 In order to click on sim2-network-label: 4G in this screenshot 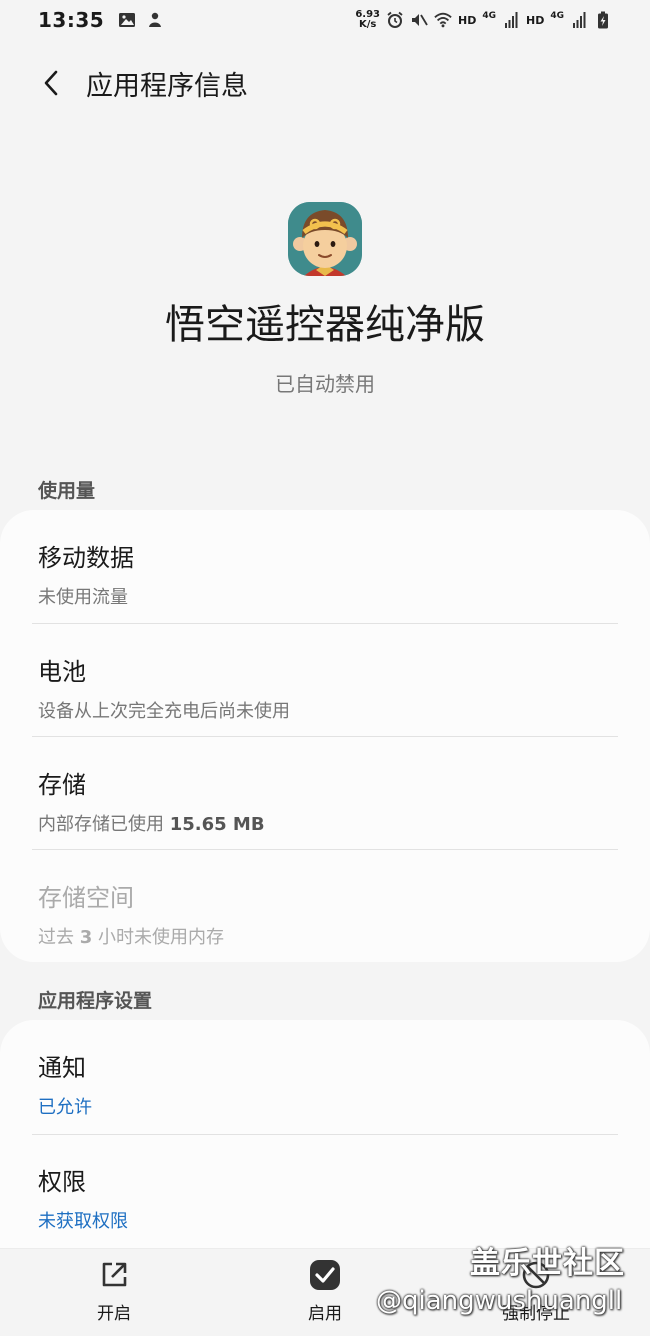, I will do `click(557, 16)`.